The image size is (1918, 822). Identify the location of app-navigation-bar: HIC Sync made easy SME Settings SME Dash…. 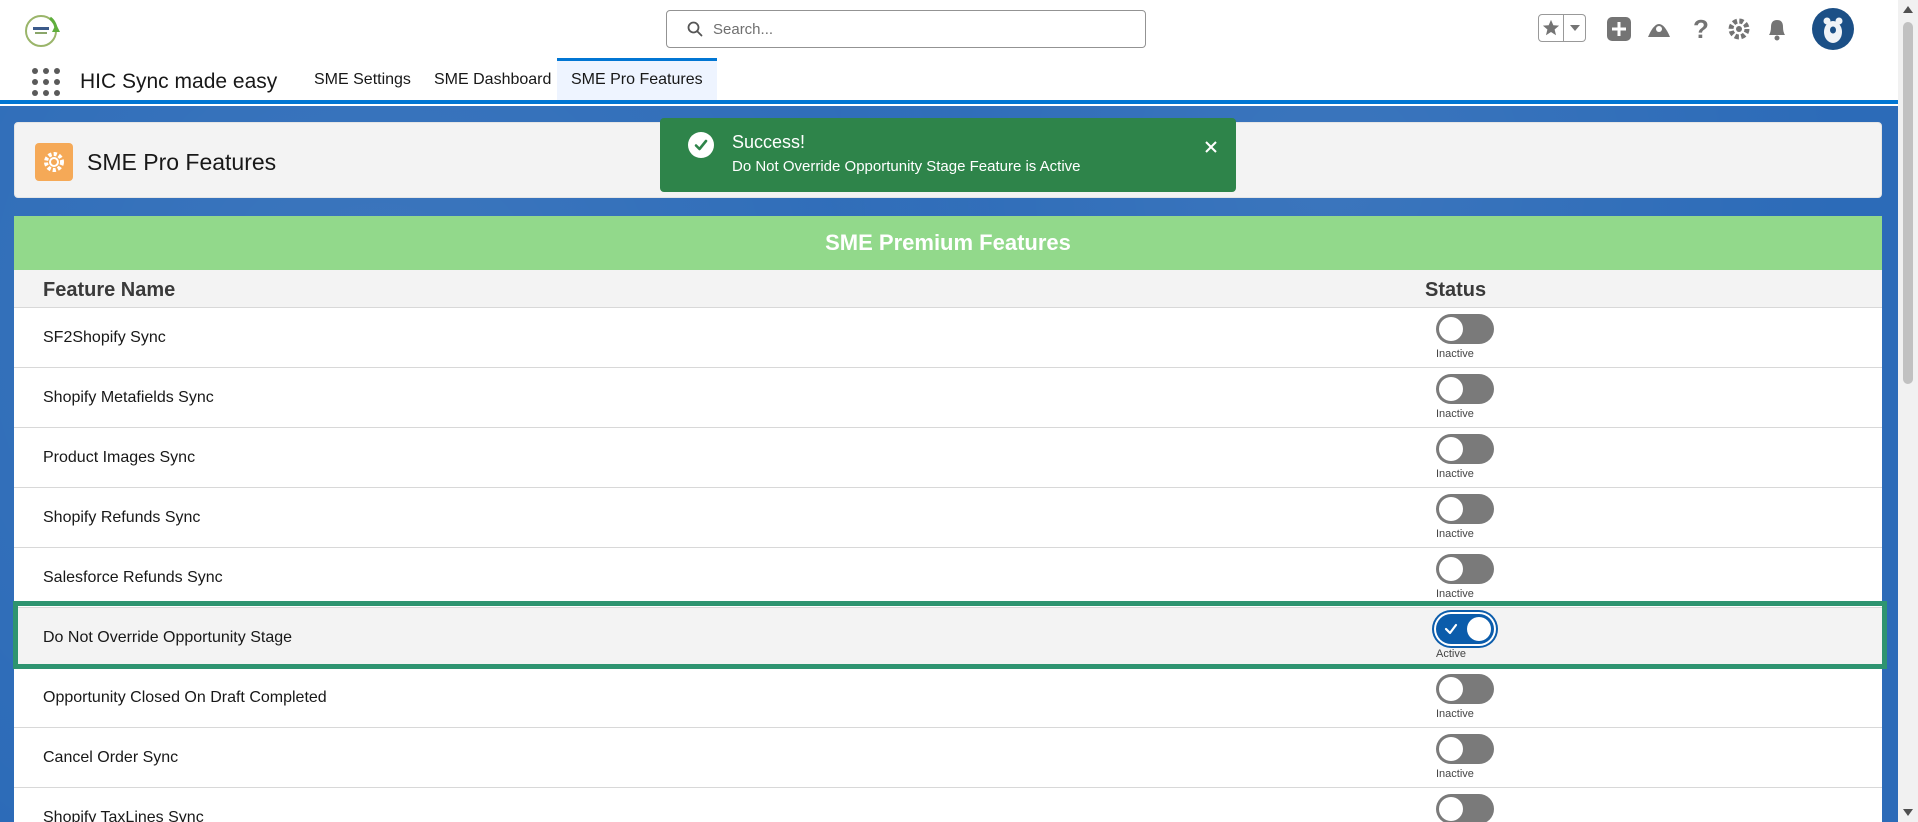
(949, 81).